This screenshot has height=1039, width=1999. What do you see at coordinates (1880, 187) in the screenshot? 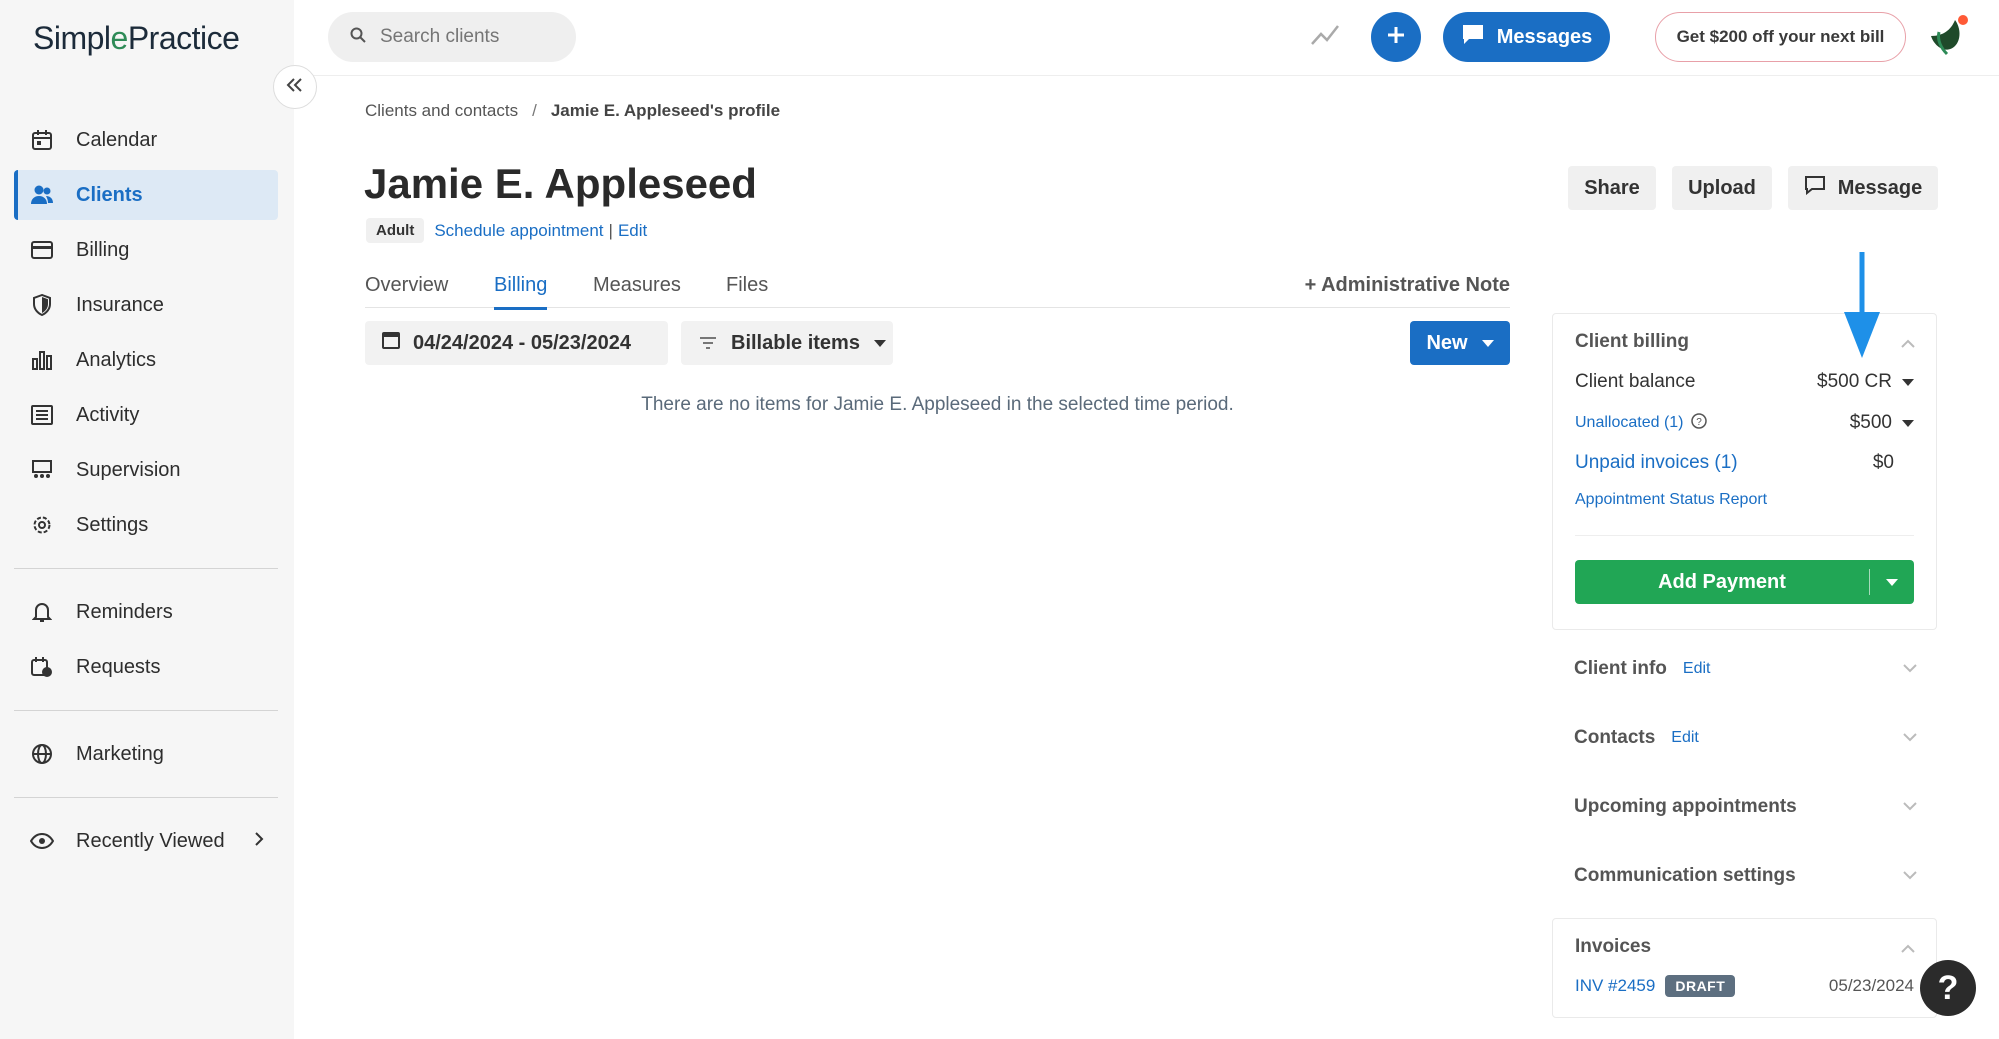
I see `message-button-label: Message` at bounding box center [1880, 187].